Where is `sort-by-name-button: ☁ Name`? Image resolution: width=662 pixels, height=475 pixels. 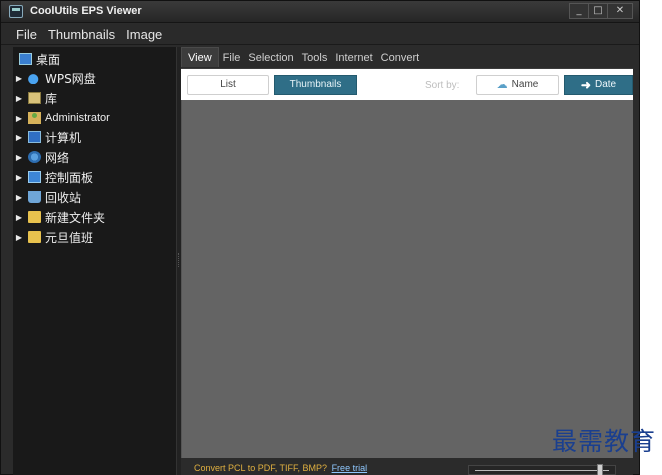
sort-by-name-button: ☁ Name is located at coordinates (517, 85).